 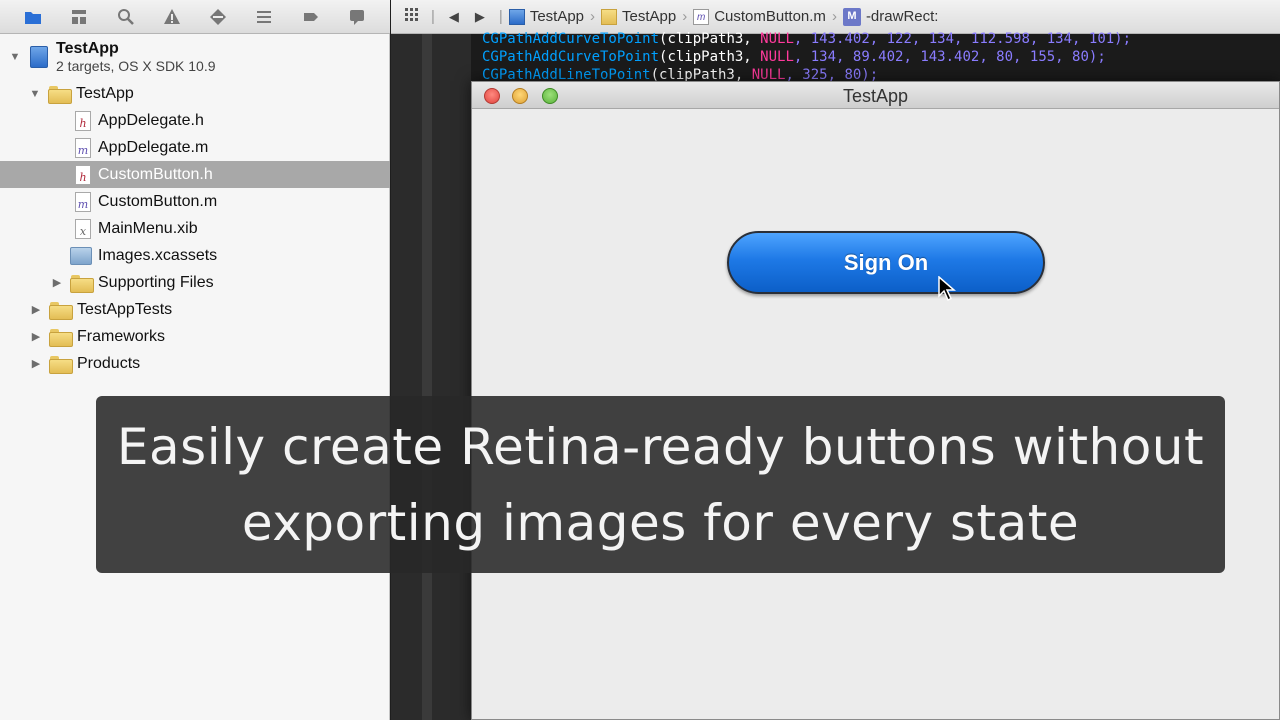 I want to click on asset-catalog-icon, so click(x=81, y=255).